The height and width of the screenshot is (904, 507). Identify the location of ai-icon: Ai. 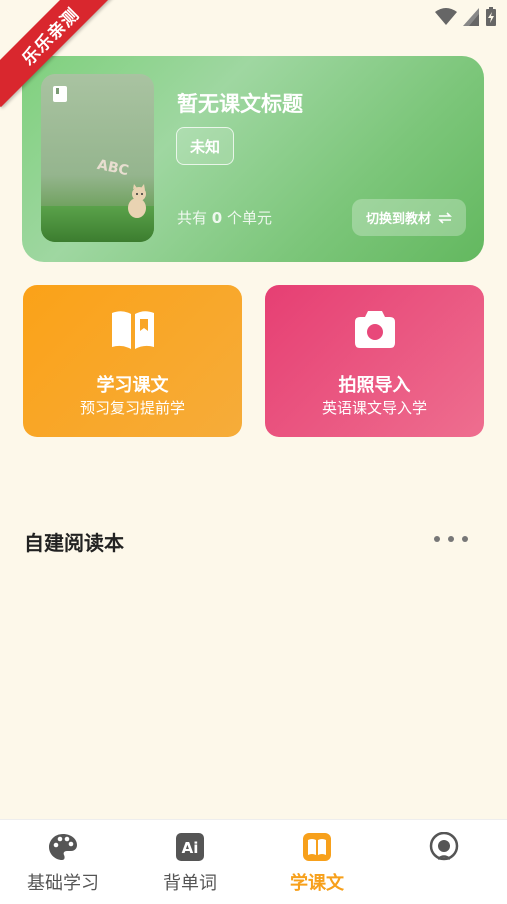
(190, 847).